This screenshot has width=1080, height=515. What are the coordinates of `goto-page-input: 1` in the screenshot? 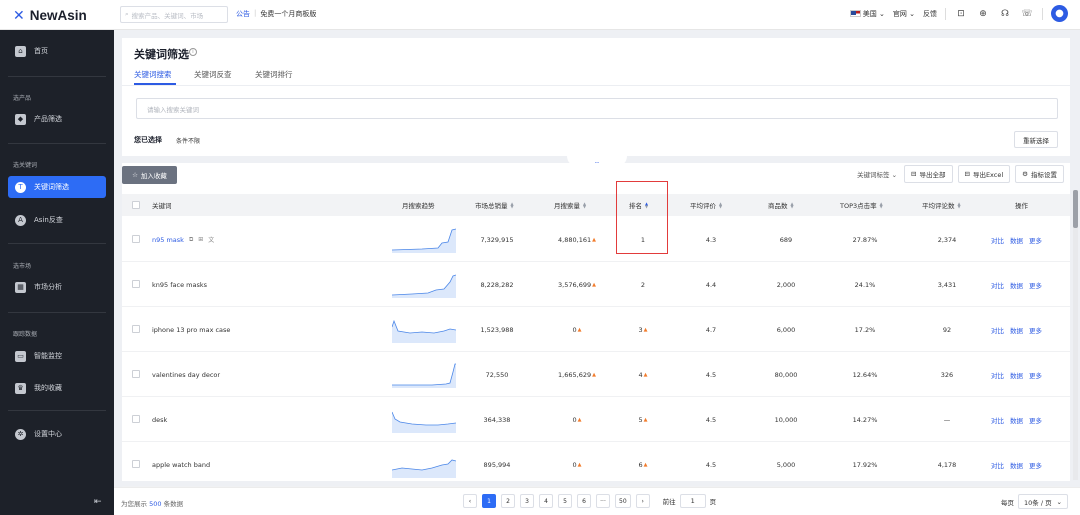 It's located at (692, 501).